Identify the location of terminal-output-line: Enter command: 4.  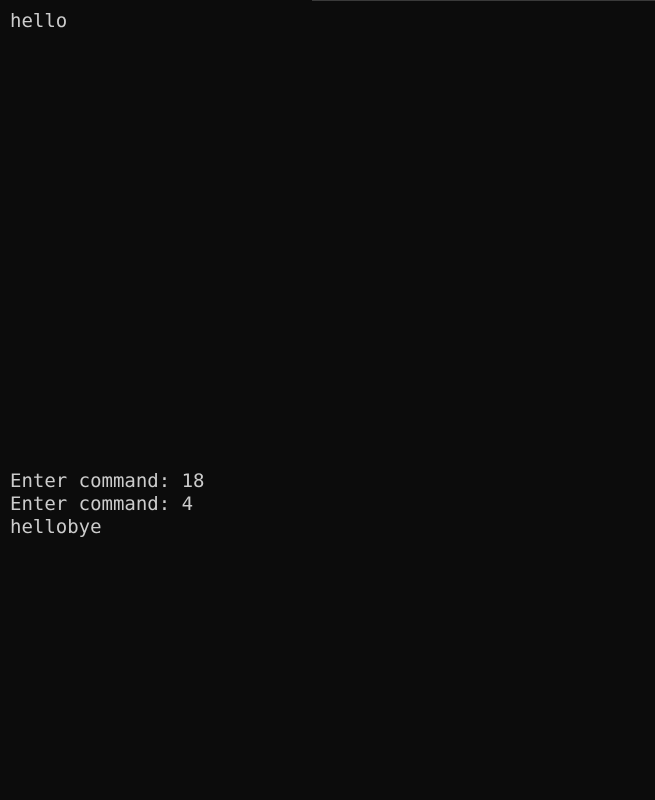
(102, 504).